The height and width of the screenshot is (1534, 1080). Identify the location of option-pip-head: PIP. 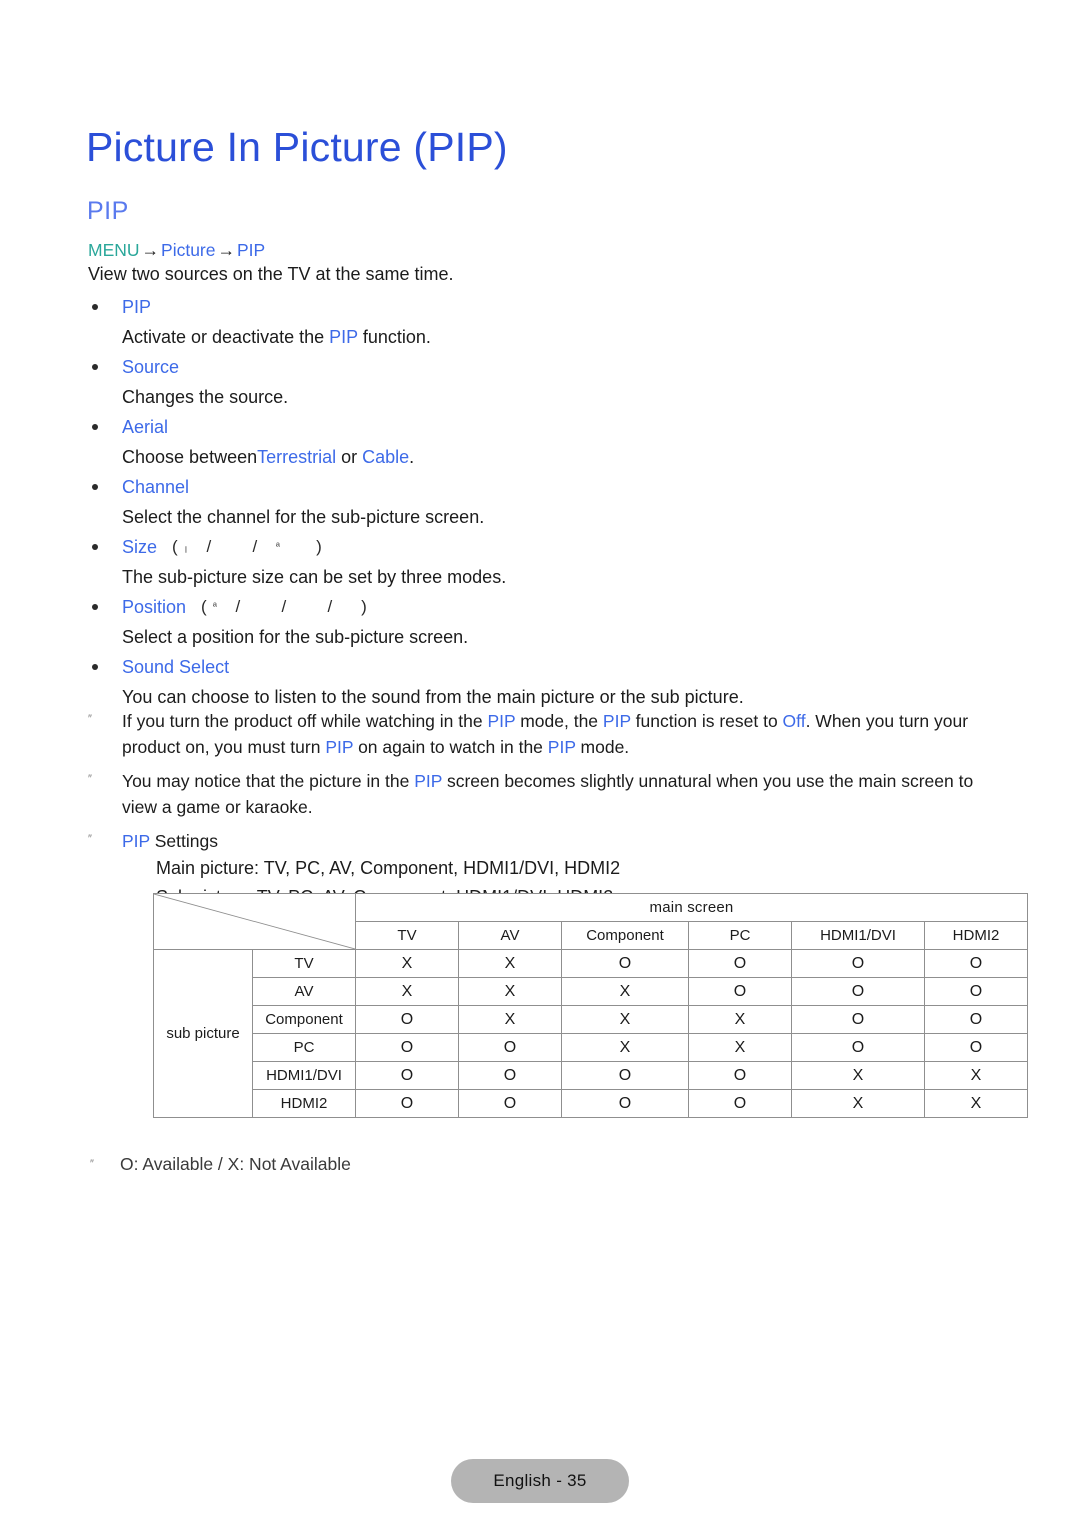
(538, 307).